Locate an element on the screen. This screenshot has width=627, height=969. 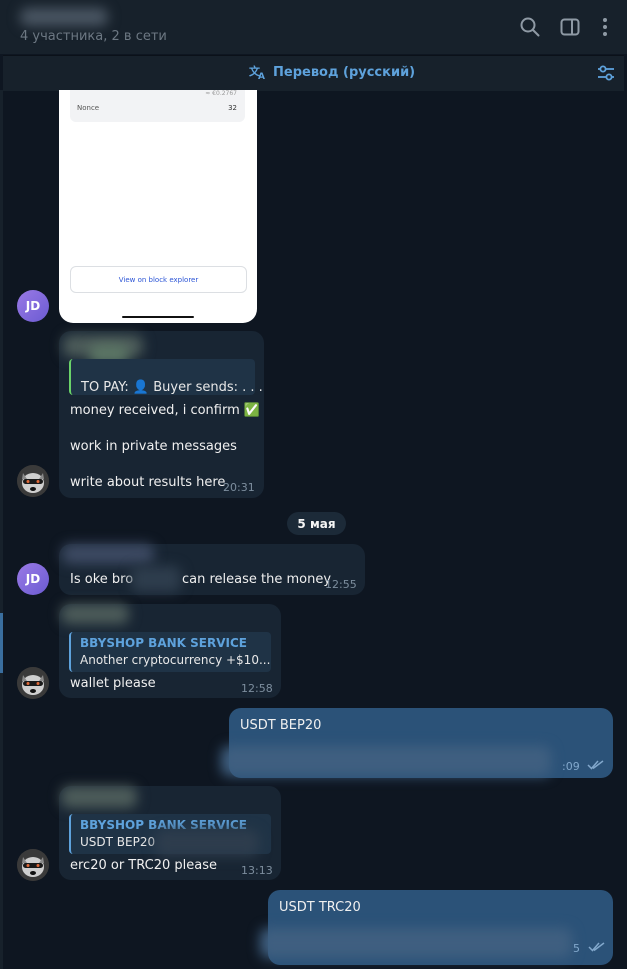
message-time: 12:58 is located at coordinates (257, 688).